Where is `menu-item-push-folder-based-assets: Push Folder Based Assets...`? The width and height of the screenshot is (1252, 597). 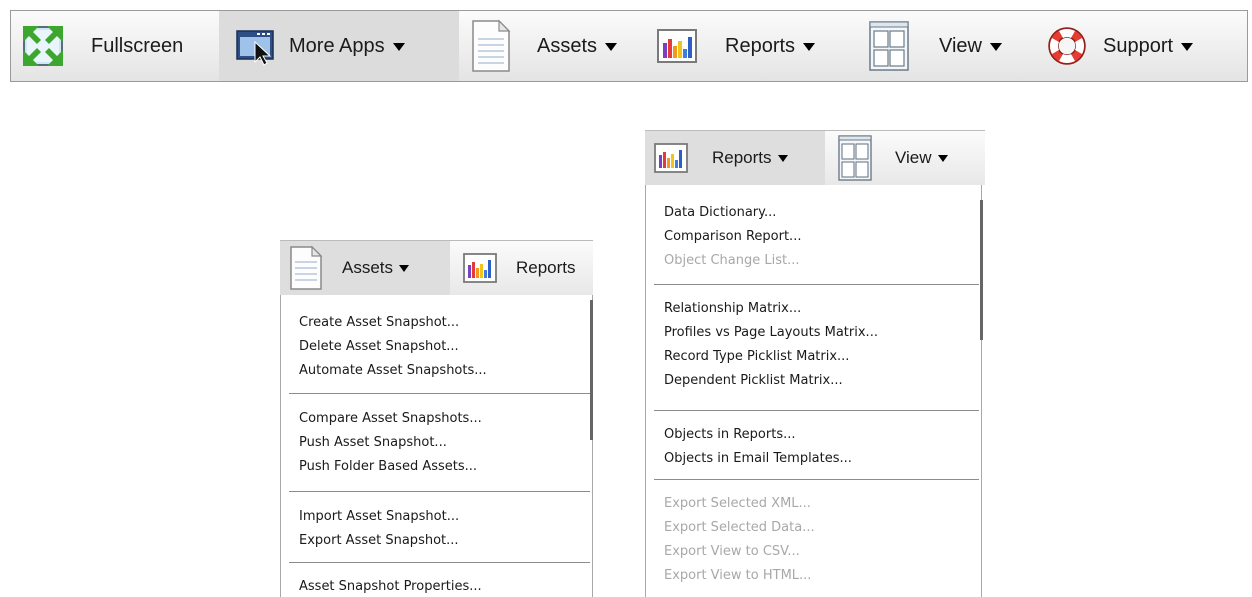 menu-item-push-folder-based-assets: Push Folder Based Assets... is located at coordinates (388, 466).